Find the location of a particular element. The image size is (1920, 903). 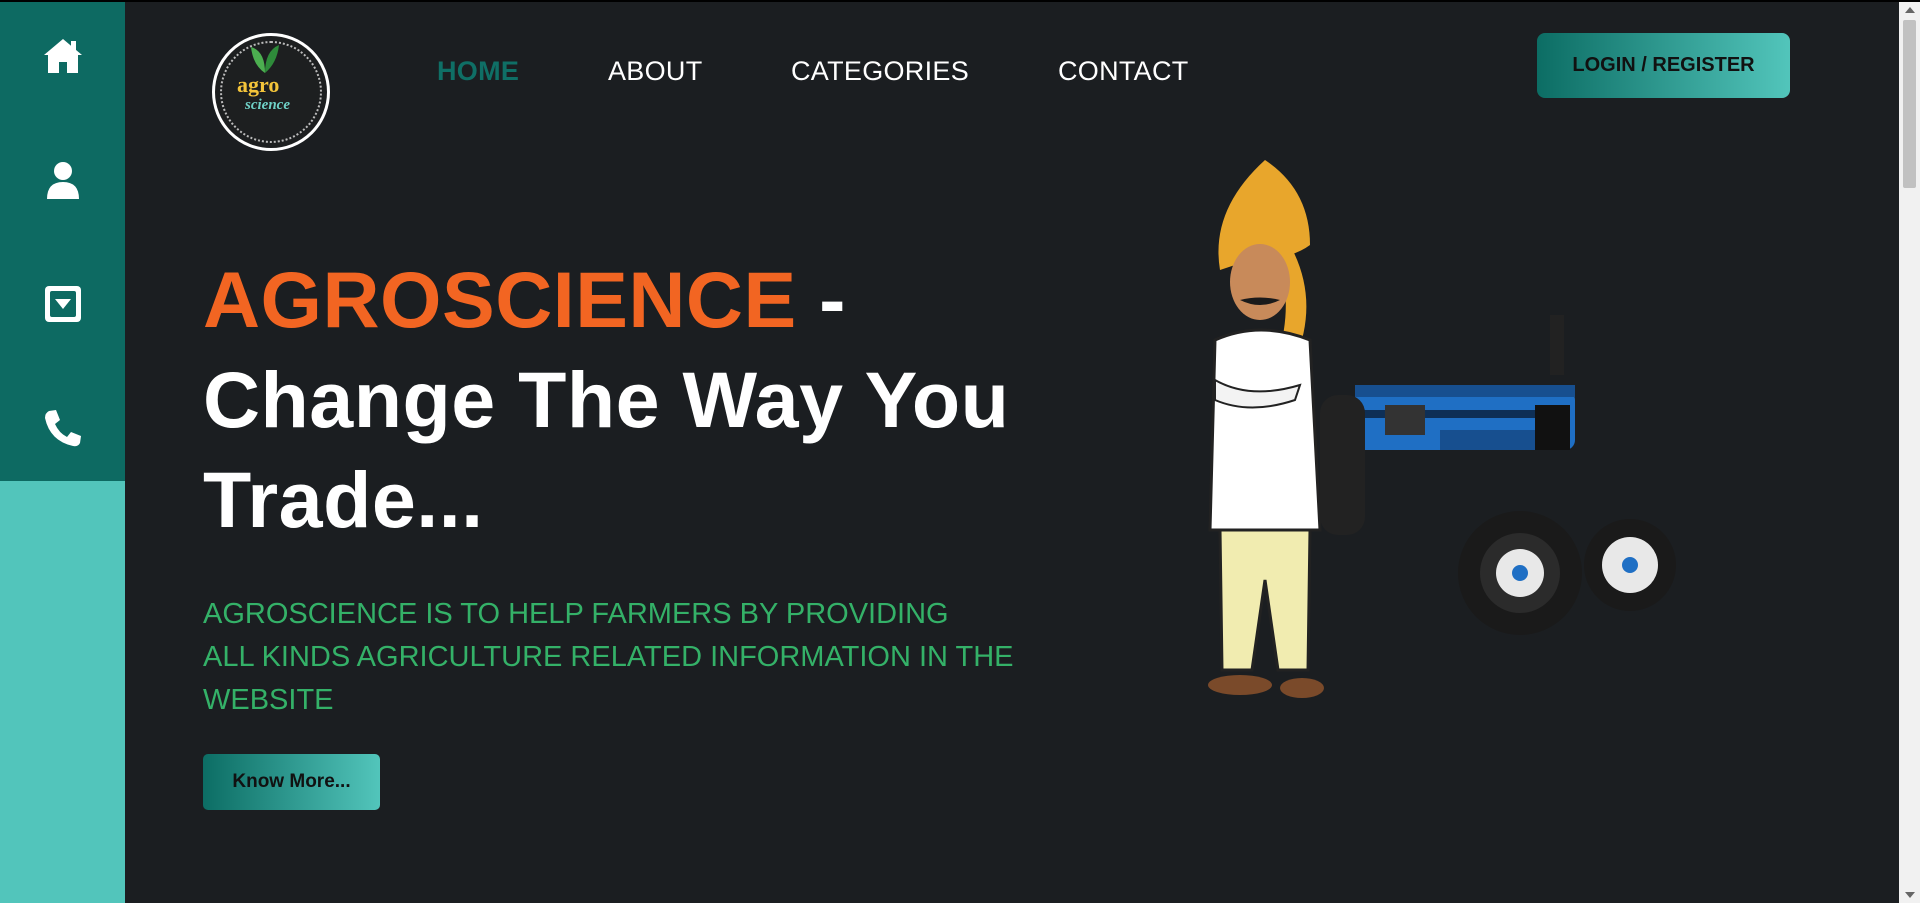

nav-categories: CATEGORIES is located at coordinates (880, 71).